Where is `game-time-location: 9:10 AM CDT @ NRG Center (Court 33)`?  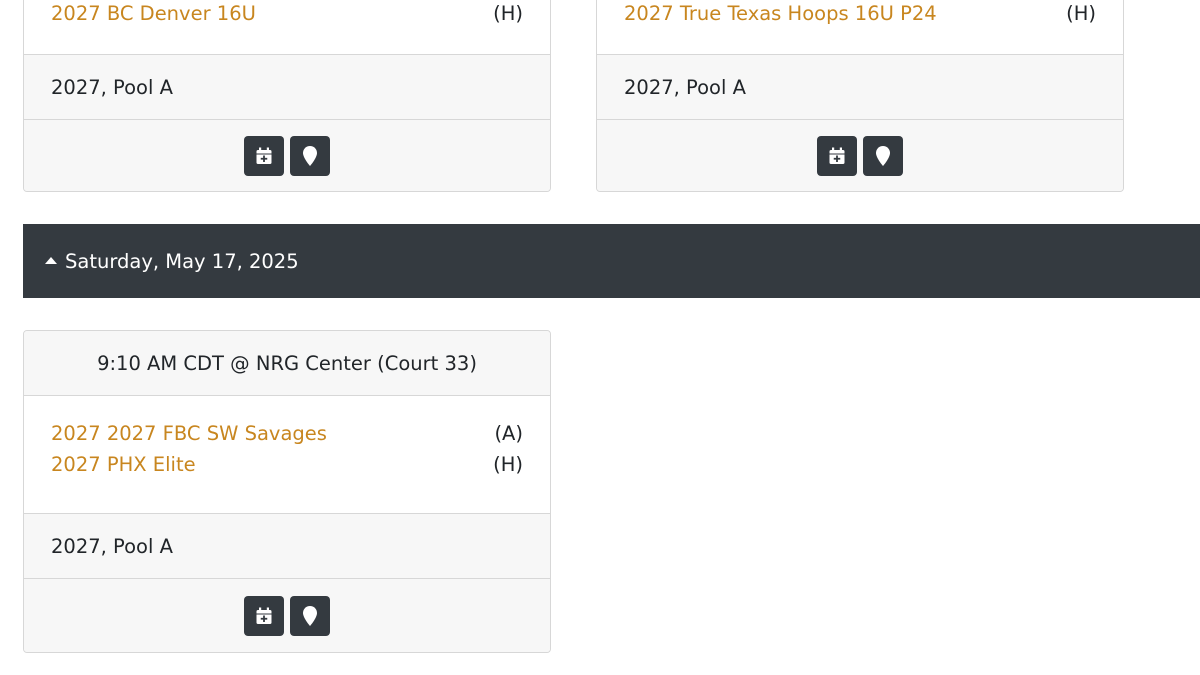
game-time-location: 9:10 AM CDT @ NRG Center (Court 33) is located at coordinates (287, 363).